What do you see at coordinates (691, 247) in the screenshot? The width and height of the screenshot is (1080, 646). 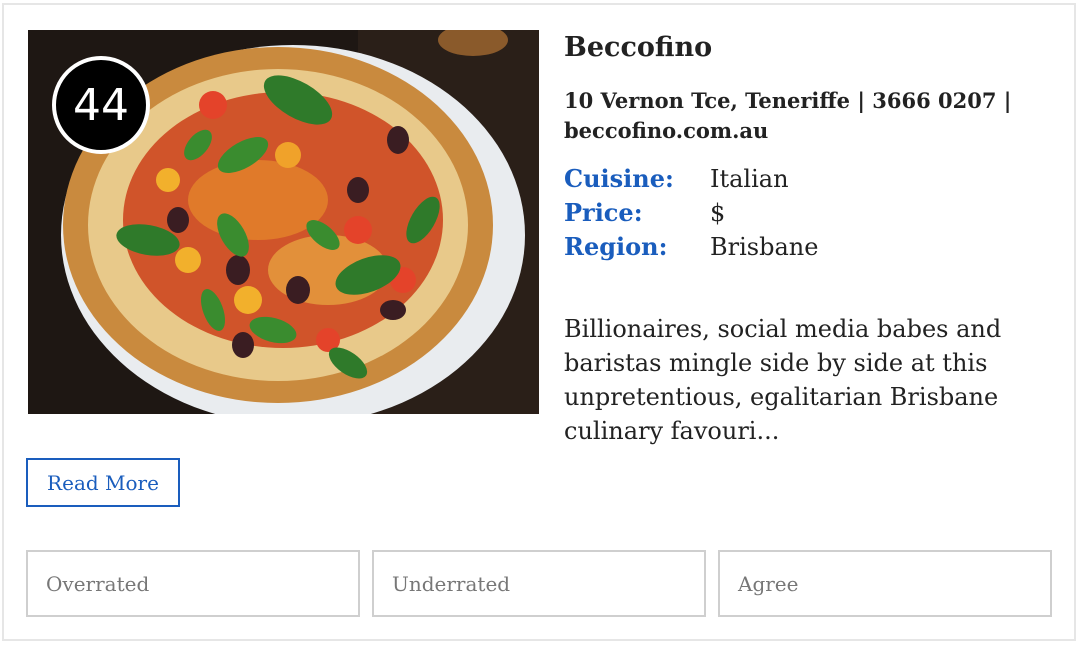 I see `detail-row-region: Region: Brisbane` at bounding box center [691, 247].